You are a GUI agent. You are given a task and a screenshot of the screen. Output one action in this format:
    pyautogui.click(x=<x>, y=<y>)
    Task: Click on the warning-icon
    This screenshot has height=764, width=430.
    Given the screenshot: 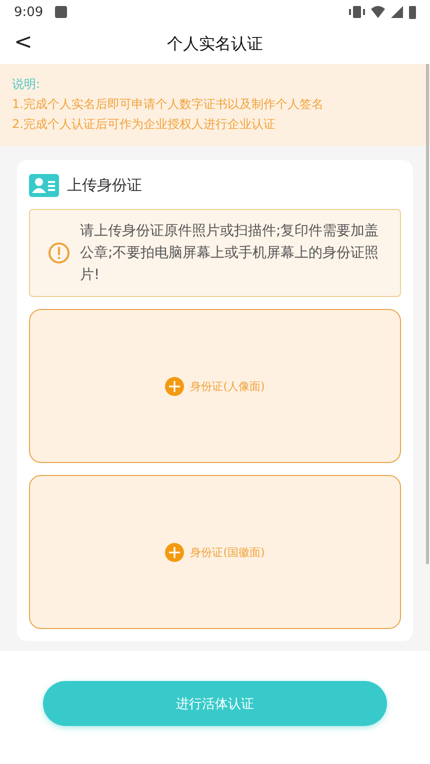 What is the action you would take?
    pyautogui.click(x=59, y=253)
    